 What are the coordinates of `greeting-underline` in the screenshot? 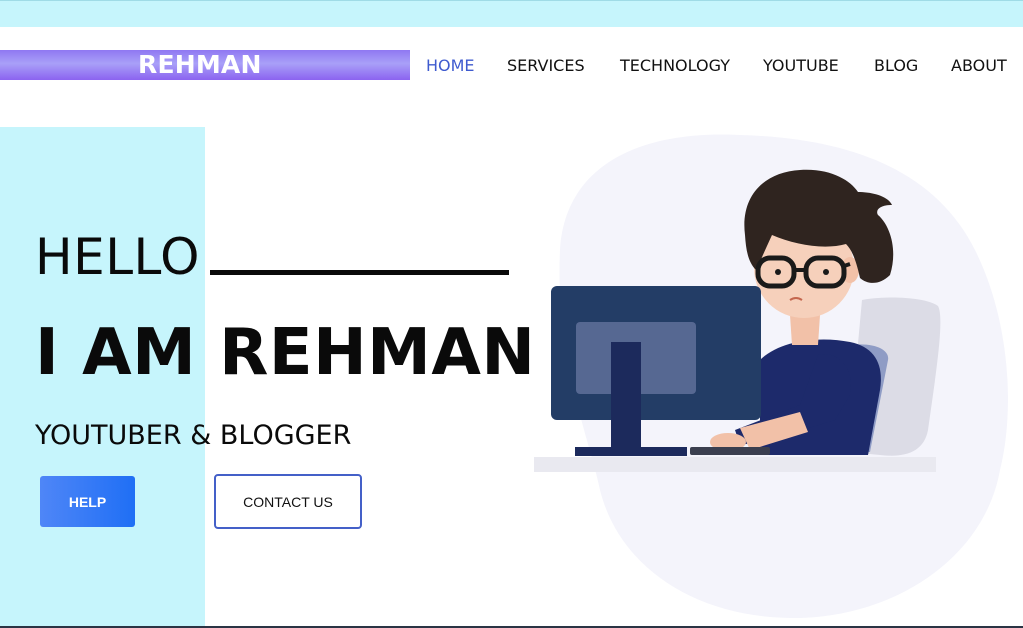 It's located at (359, 272).